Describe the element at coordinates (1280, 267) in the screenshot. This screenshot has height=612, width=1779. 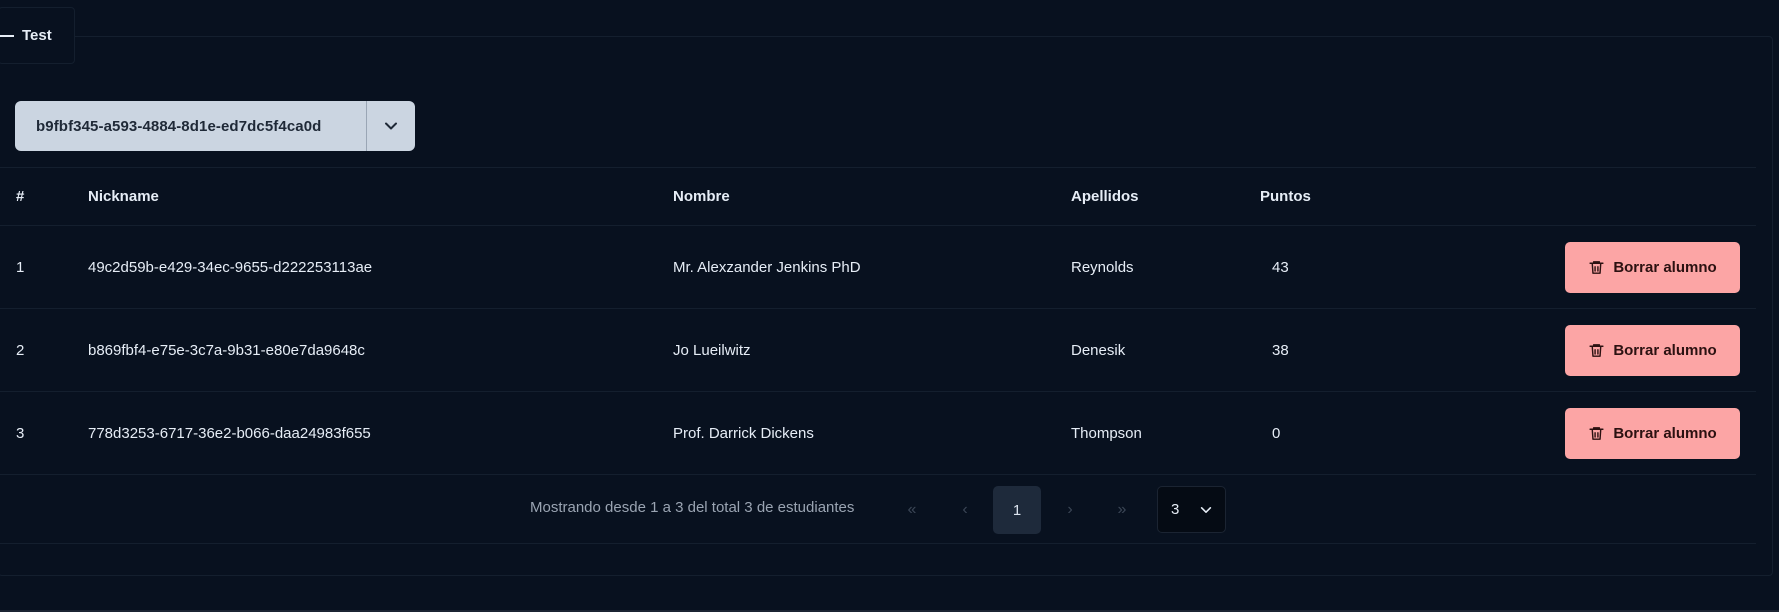
I see `row-puntos: 43` at that location.